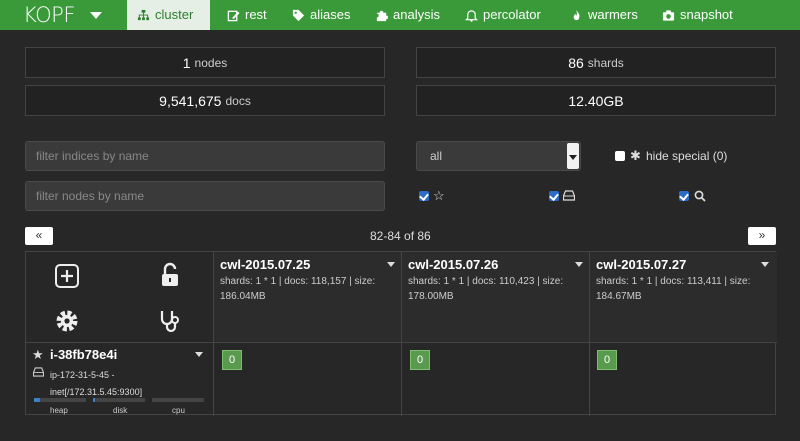  Describe the element at coordinates (382, 15) in the screenshot. I see `puzzle-icon` at that location.